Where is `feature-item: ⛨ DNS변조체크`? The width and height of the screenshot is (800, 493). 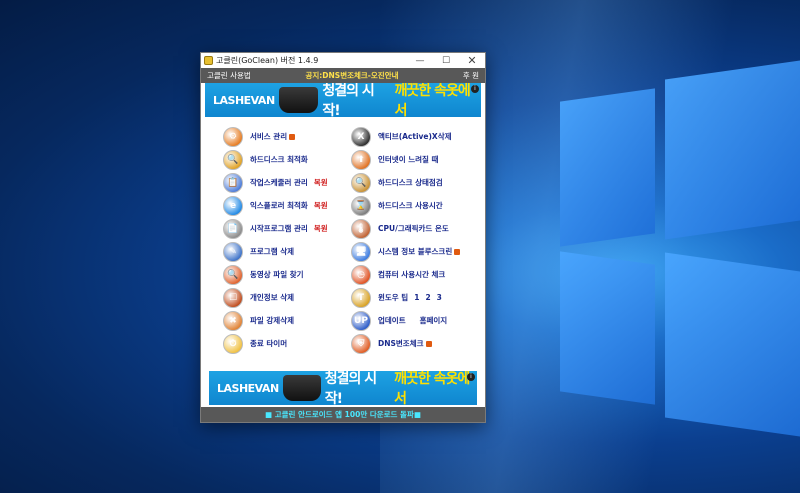
feature-item: ⛨ DNS변조체크 is located at coordinates (413, 343).